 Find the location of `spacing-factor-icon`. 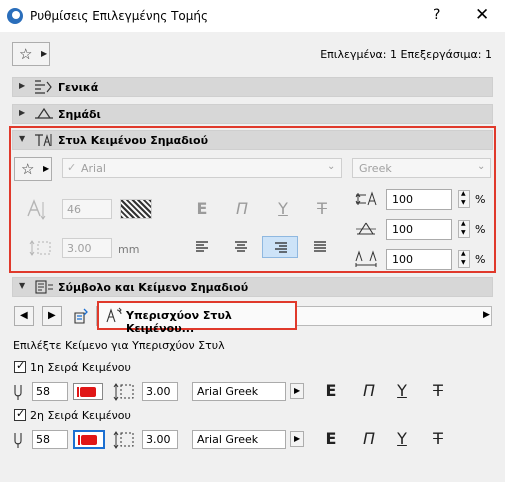

spacing-factor-icon is located at coordinates (366, 258).